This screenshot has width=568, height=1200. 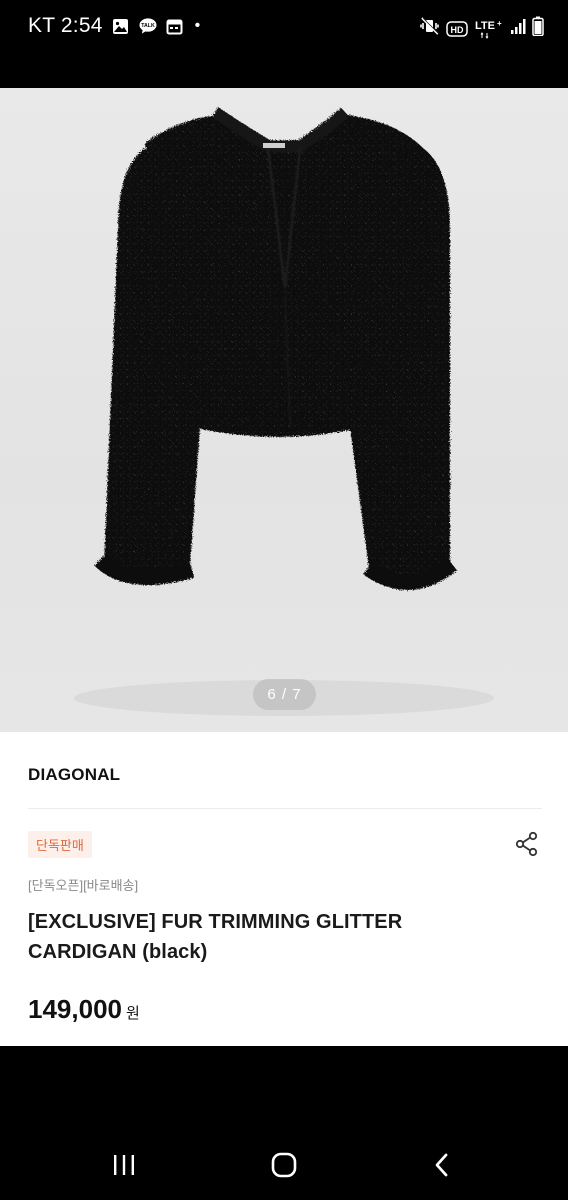 I want to click on product-title-line-2: CARDIGAN (black), so click(x=118, y=952).